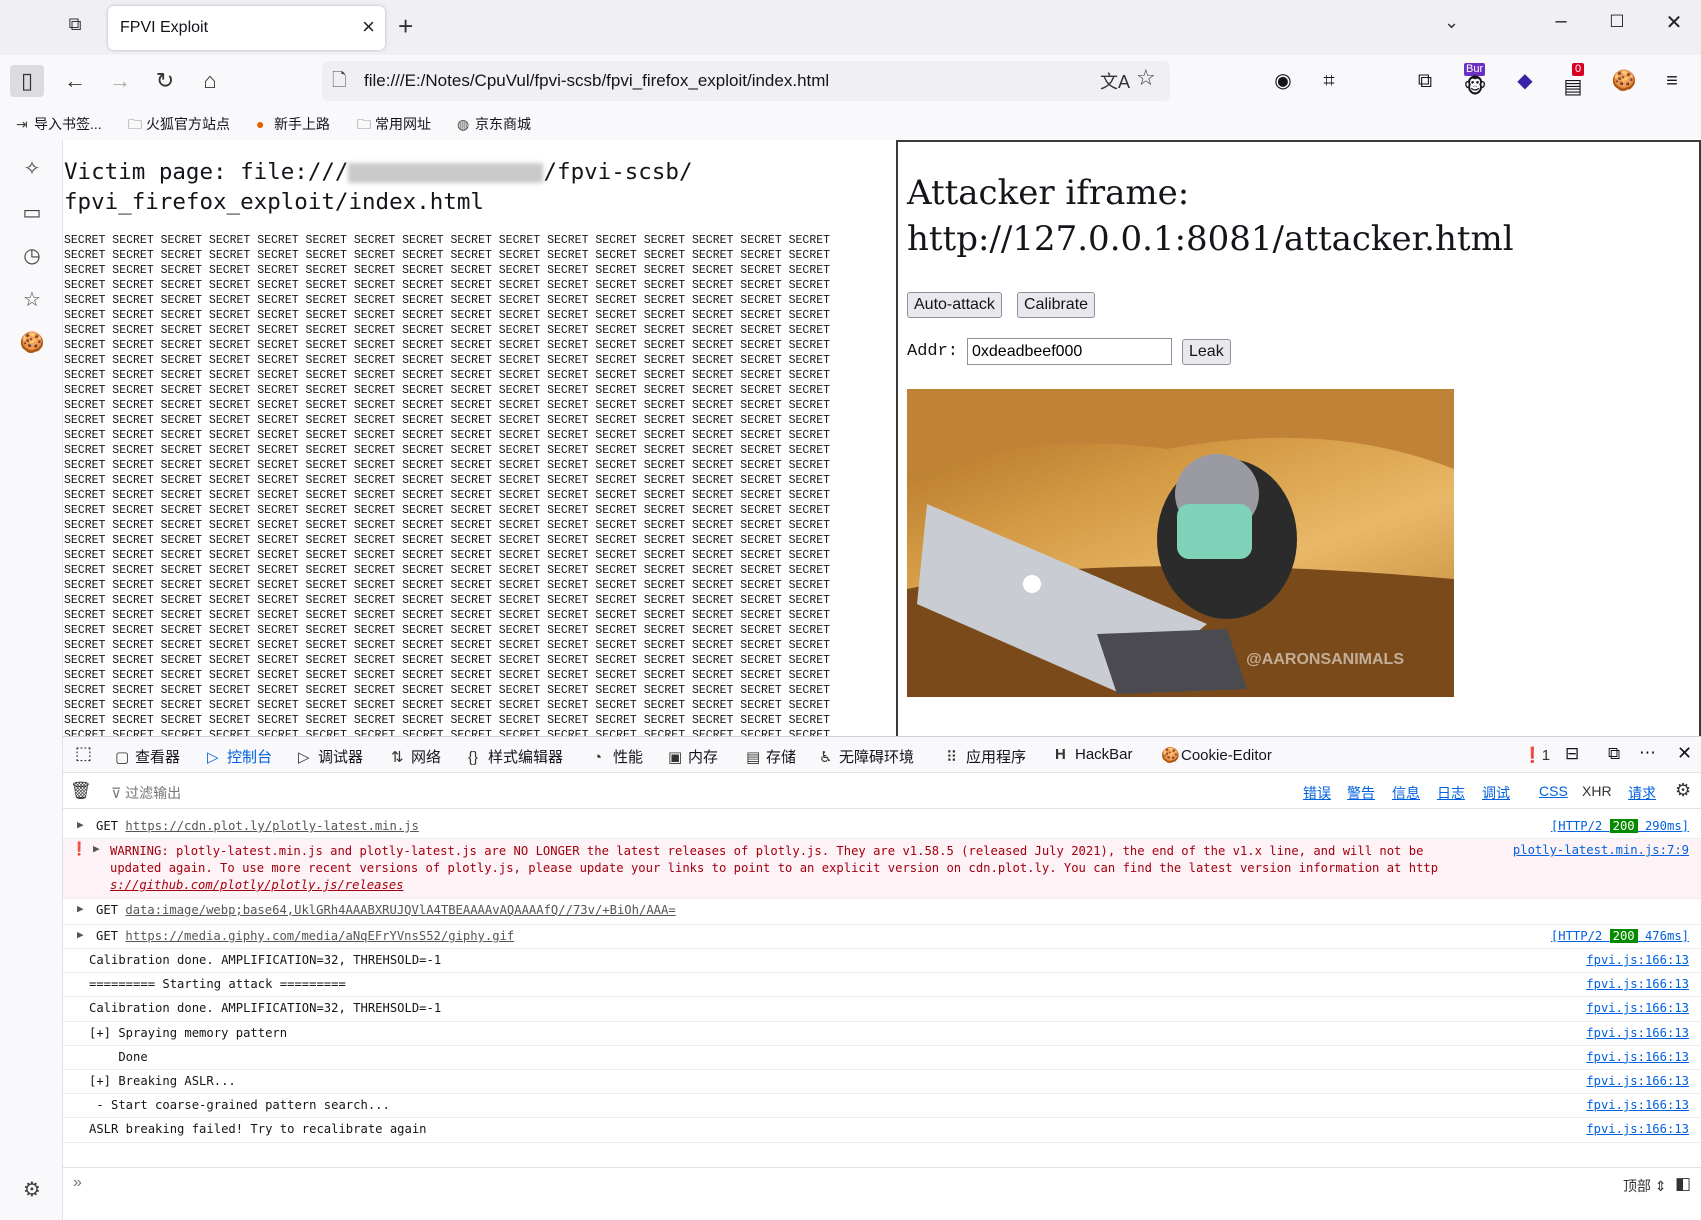 This screenshot has height=1220, width=1701. I want to click on dock-icon: ⧉, so click(1614, 754).